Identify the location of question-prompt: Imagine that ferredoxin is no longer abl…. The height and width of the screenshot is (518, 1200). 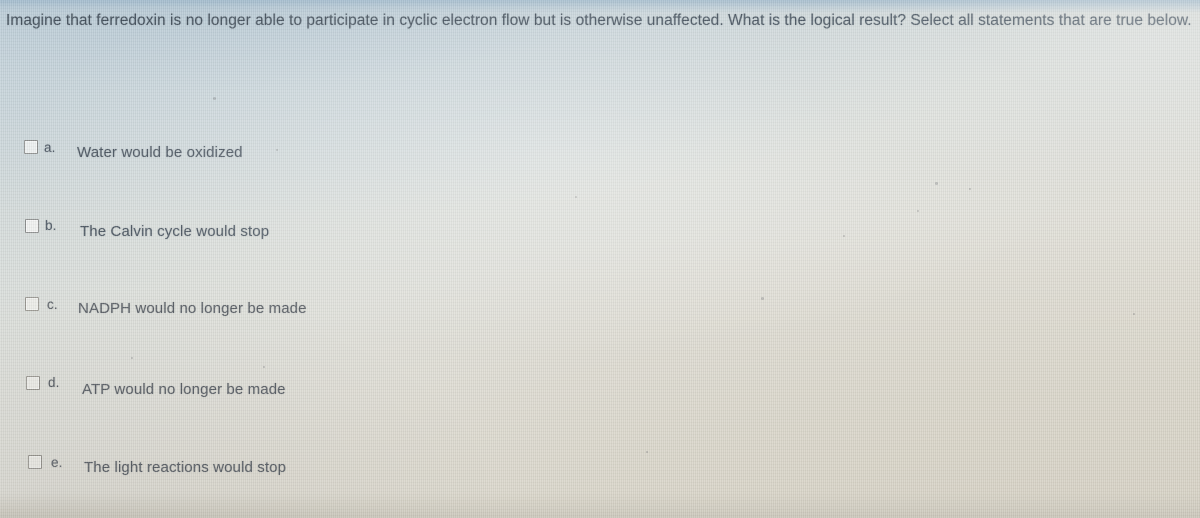
(599, 20).